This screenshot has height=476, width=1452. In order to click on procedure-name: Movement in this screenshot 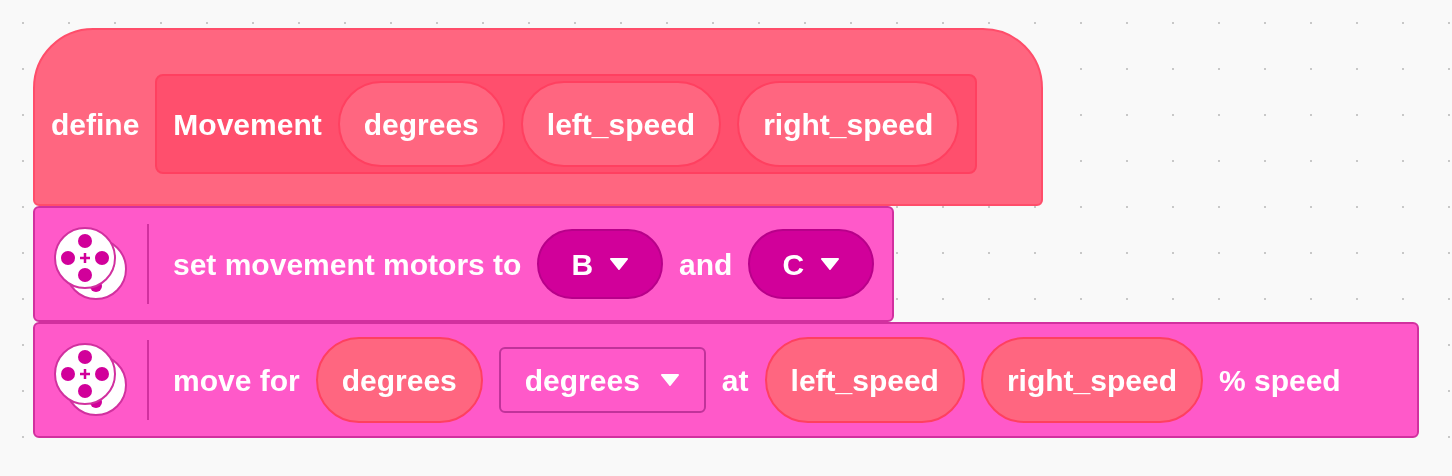, I will do `click(247, 124)`.